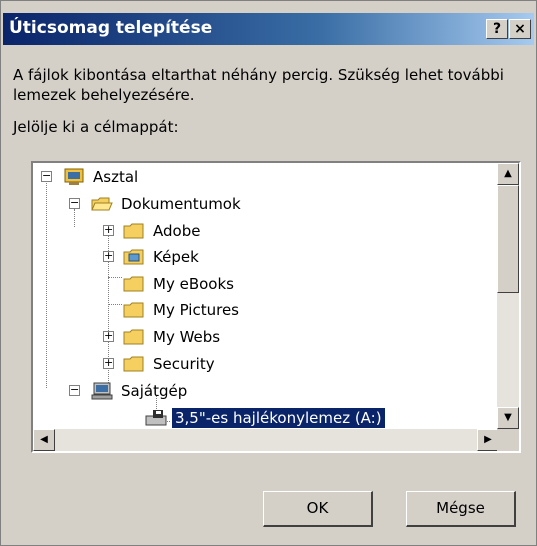 This screenshot has width=537, height=546. I want to click on tree-node-asztal: Asztal, so click(102, 177).